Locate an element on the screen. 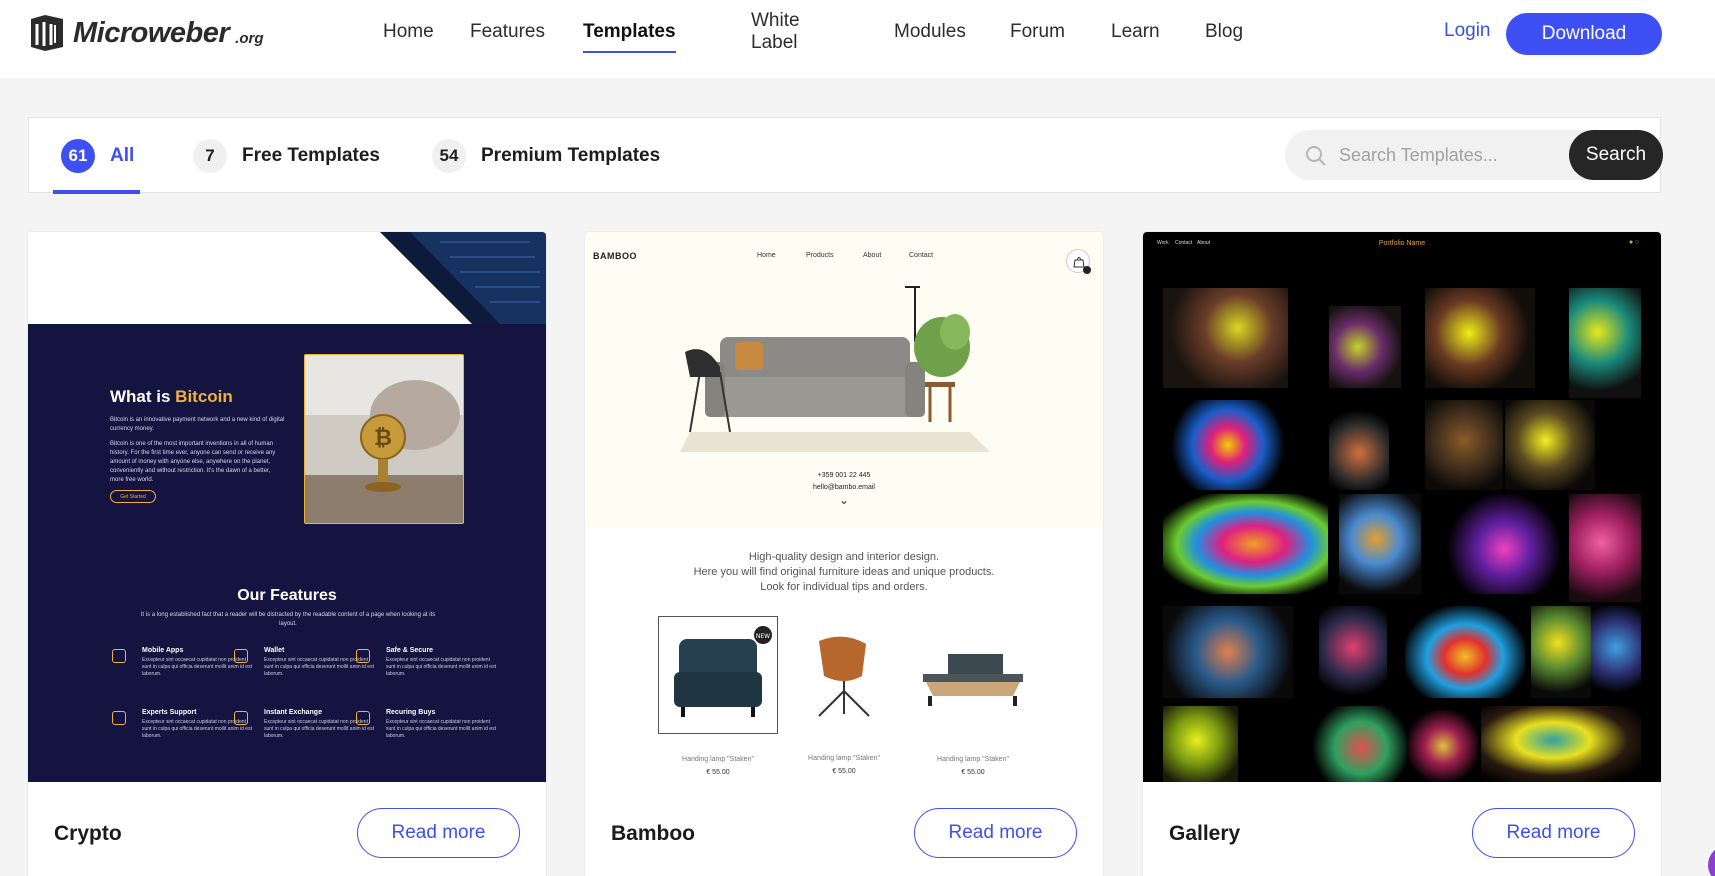  nav-home: Home is located at coordinates (408, 32).